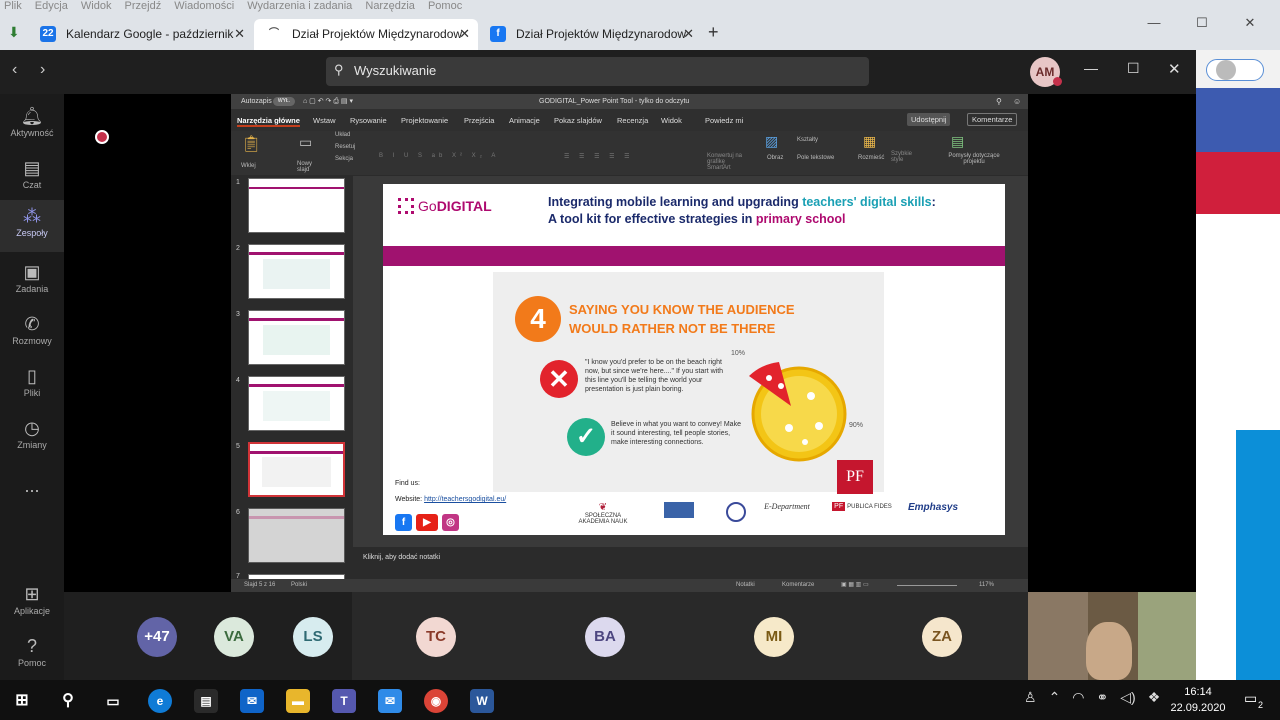 The image size is (1280, 720). Describe the element at coordinates (284, 101) in the screenshot. I see `autosave-toggle: WYŁ.` at that location.